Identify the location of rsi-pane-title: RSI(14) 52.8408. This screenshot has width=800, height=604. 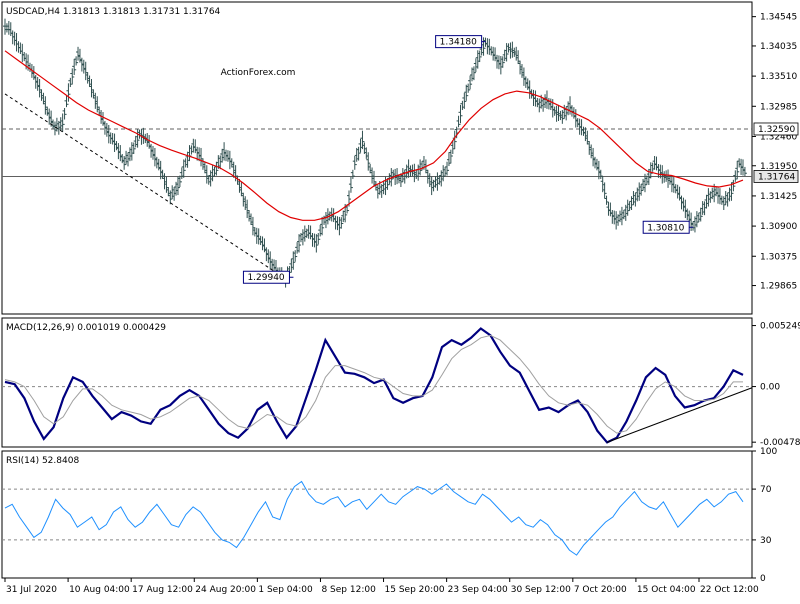
(42, 461).